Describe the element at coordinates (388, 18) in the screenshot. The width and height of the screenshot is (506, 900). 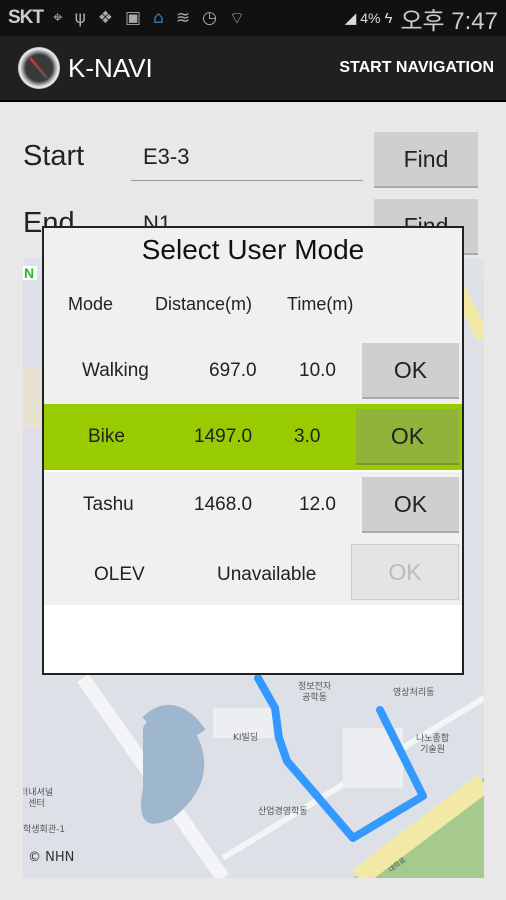
I see `battery-charging-icon: ϟ` at that location.